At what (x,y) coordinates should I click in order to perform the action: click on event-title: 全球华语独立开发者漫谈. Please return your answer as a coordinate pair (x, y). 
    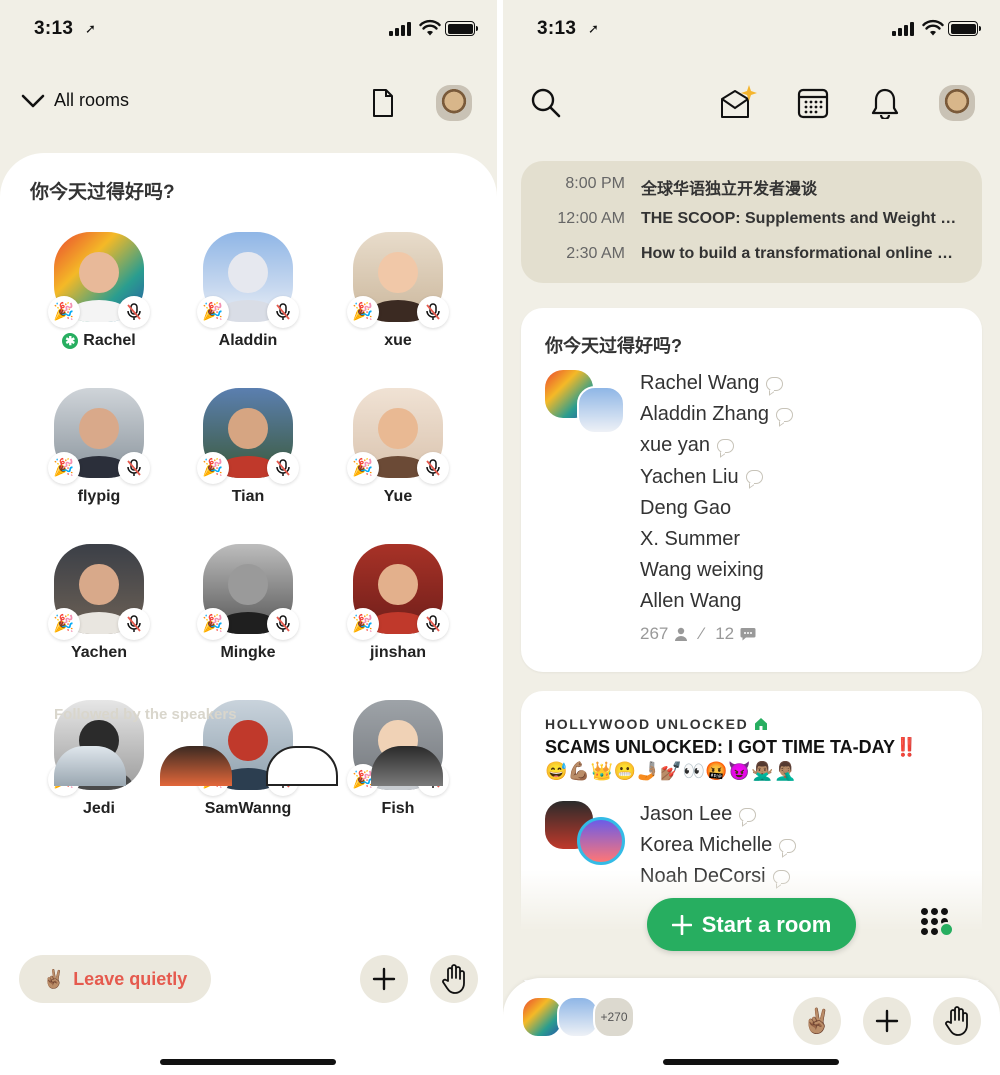
    Looking at the image, I should click on (729, 189).